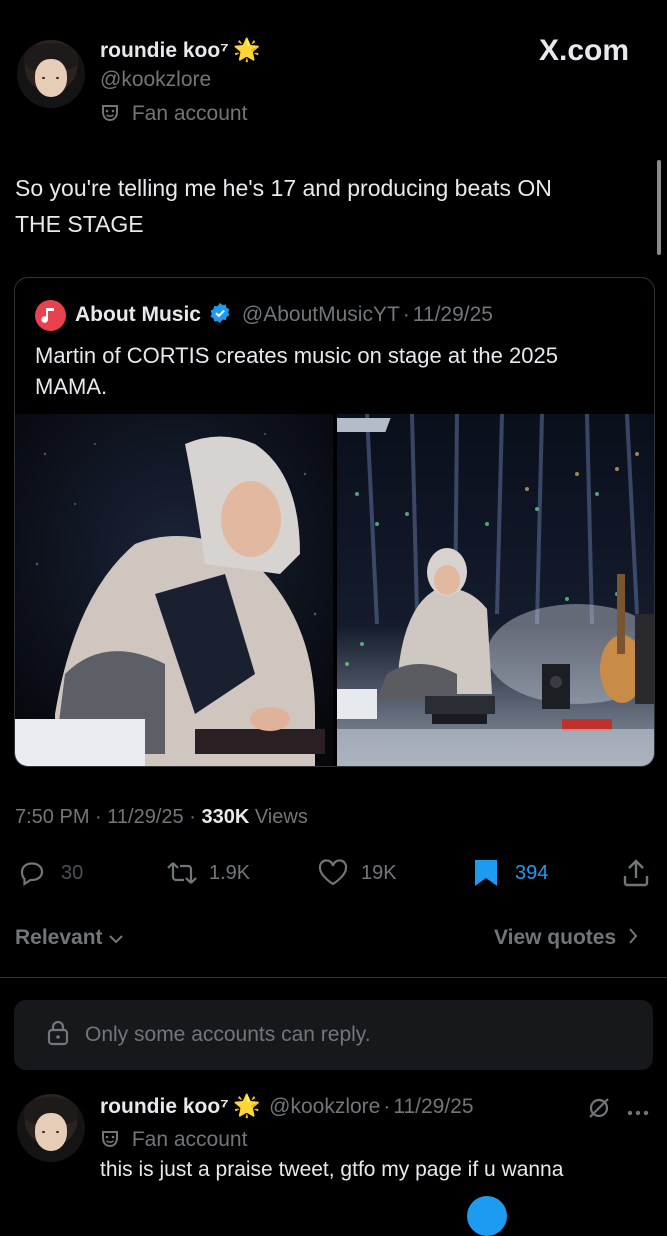  What do you see at coordinates (321, 314) in the screenshot?
I see `quote-author-handle: @AboutMusicYT` at bounding box center [321, 314].